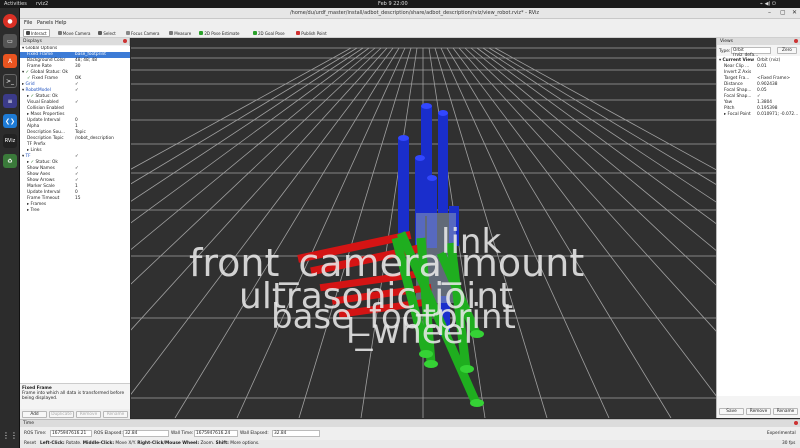 The image size is (800, 448). I want to click on display-row: ▸ Tree, so click(75, 211).